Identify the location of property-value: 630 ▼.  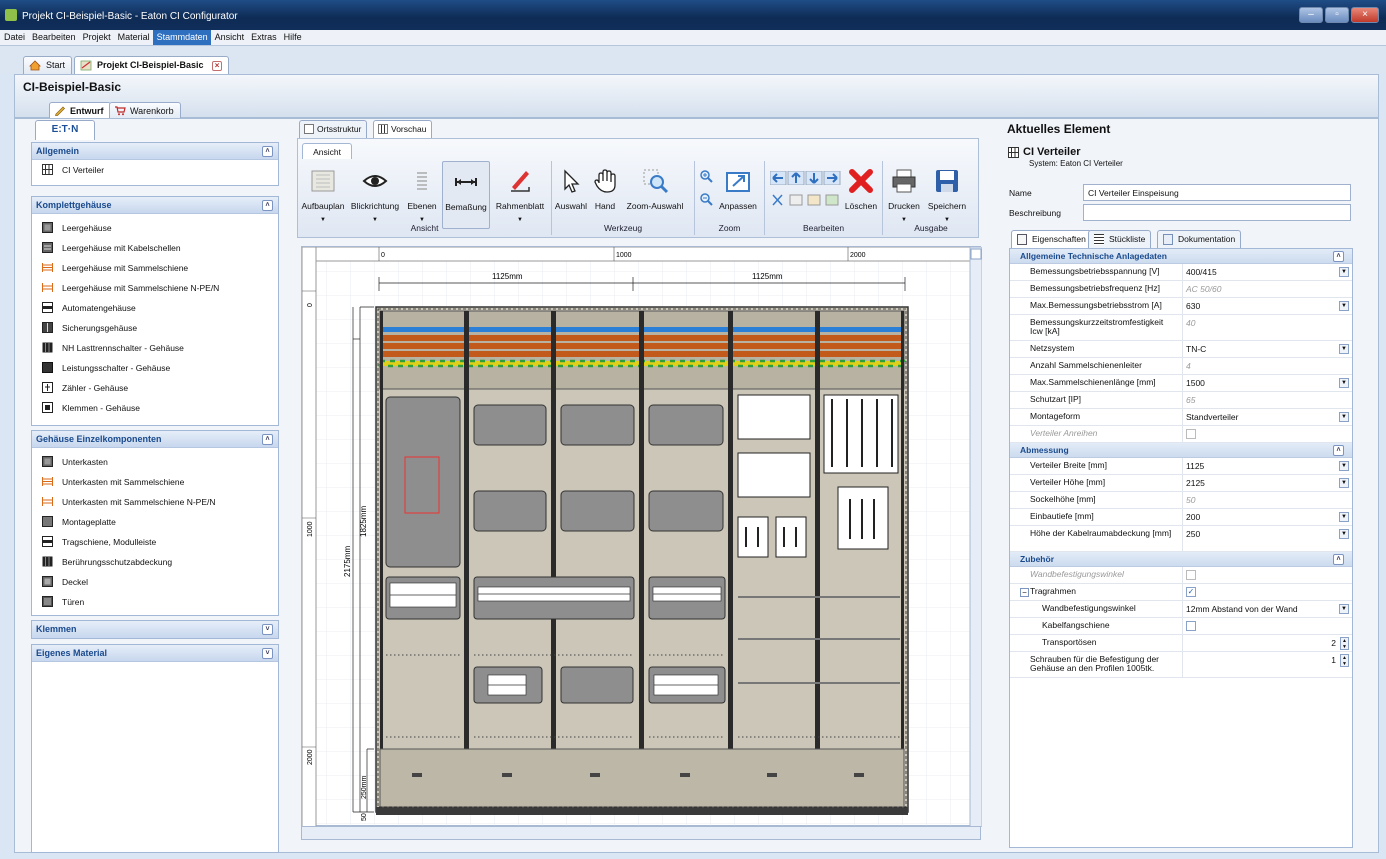
(1267, 306).